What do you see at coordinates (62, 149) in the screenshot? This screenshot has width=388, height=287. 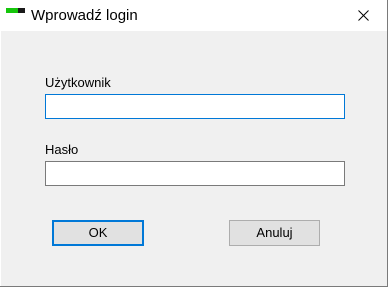 I see `password-label: Hasło` at bounding box center [62, 149].